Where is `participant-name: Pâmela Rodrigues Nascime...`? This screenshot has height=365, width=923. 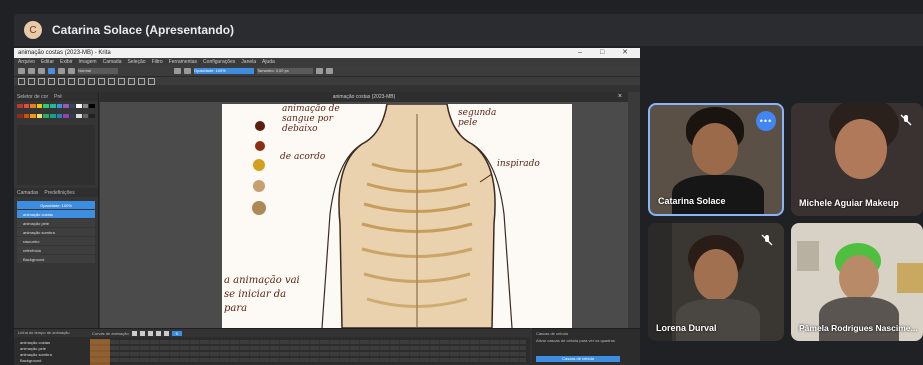 participant-name: Pâmela Rodrigues Nascime... is located at coordinates (858, 328).